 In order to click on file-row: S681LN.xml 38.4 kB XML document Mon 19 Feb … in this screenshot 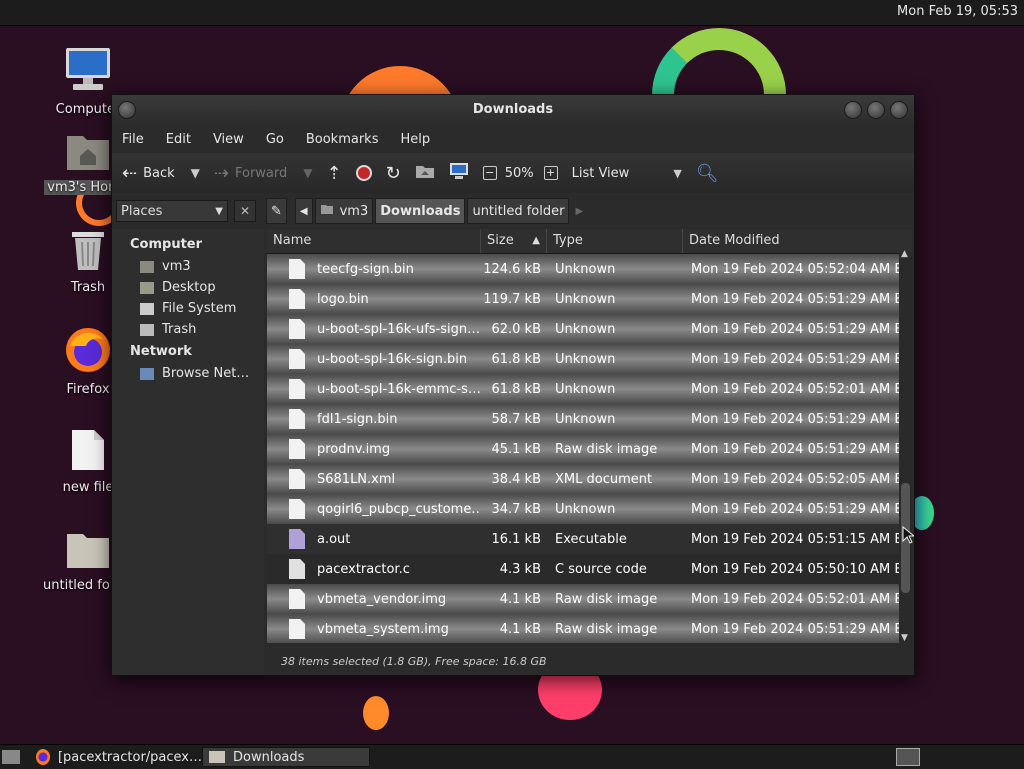, I will do `click(589, 479)`.